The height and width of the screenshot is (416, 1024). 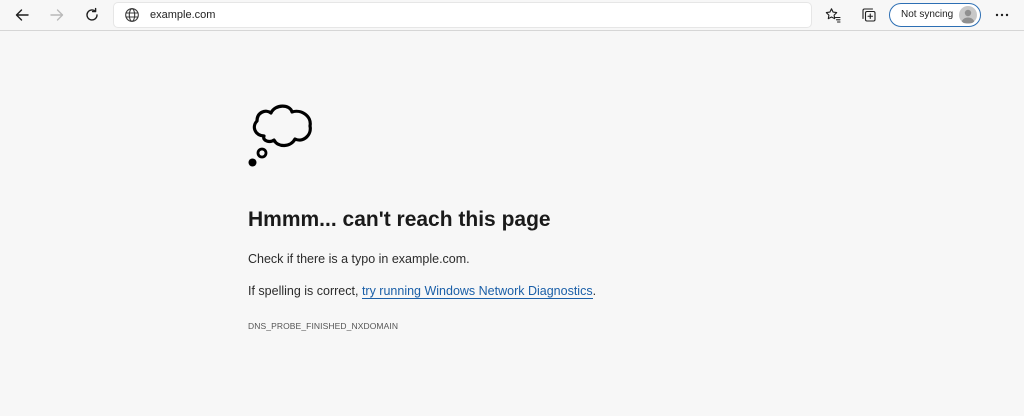 I want to click on typo-message: Check if there is a typo in example.com., so click(x=359, y=259).